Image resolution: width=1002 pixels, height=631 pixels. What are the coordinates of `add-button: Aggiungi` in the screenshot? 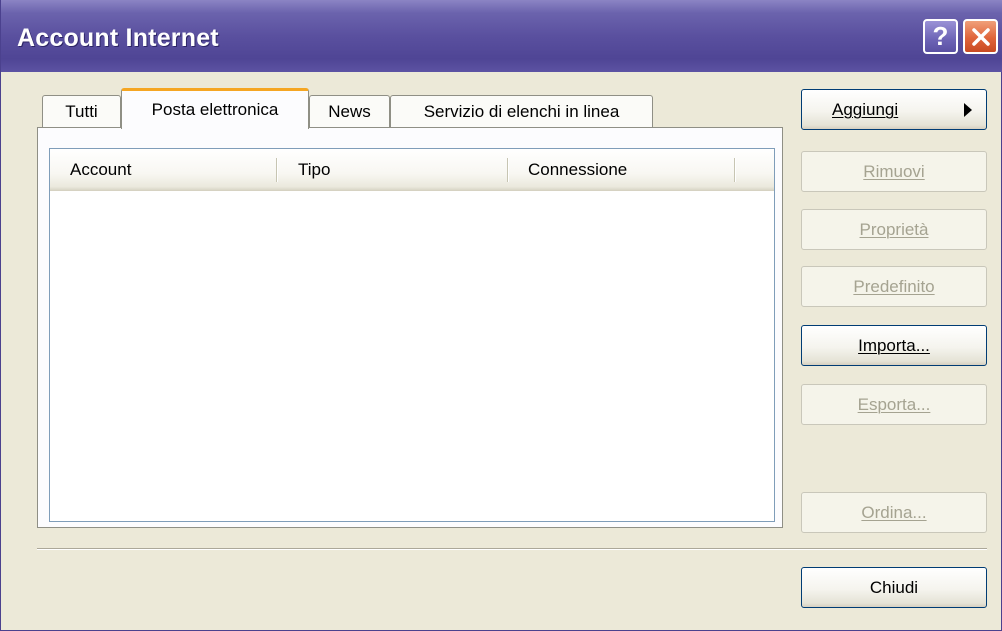 It's located at (894, 109).